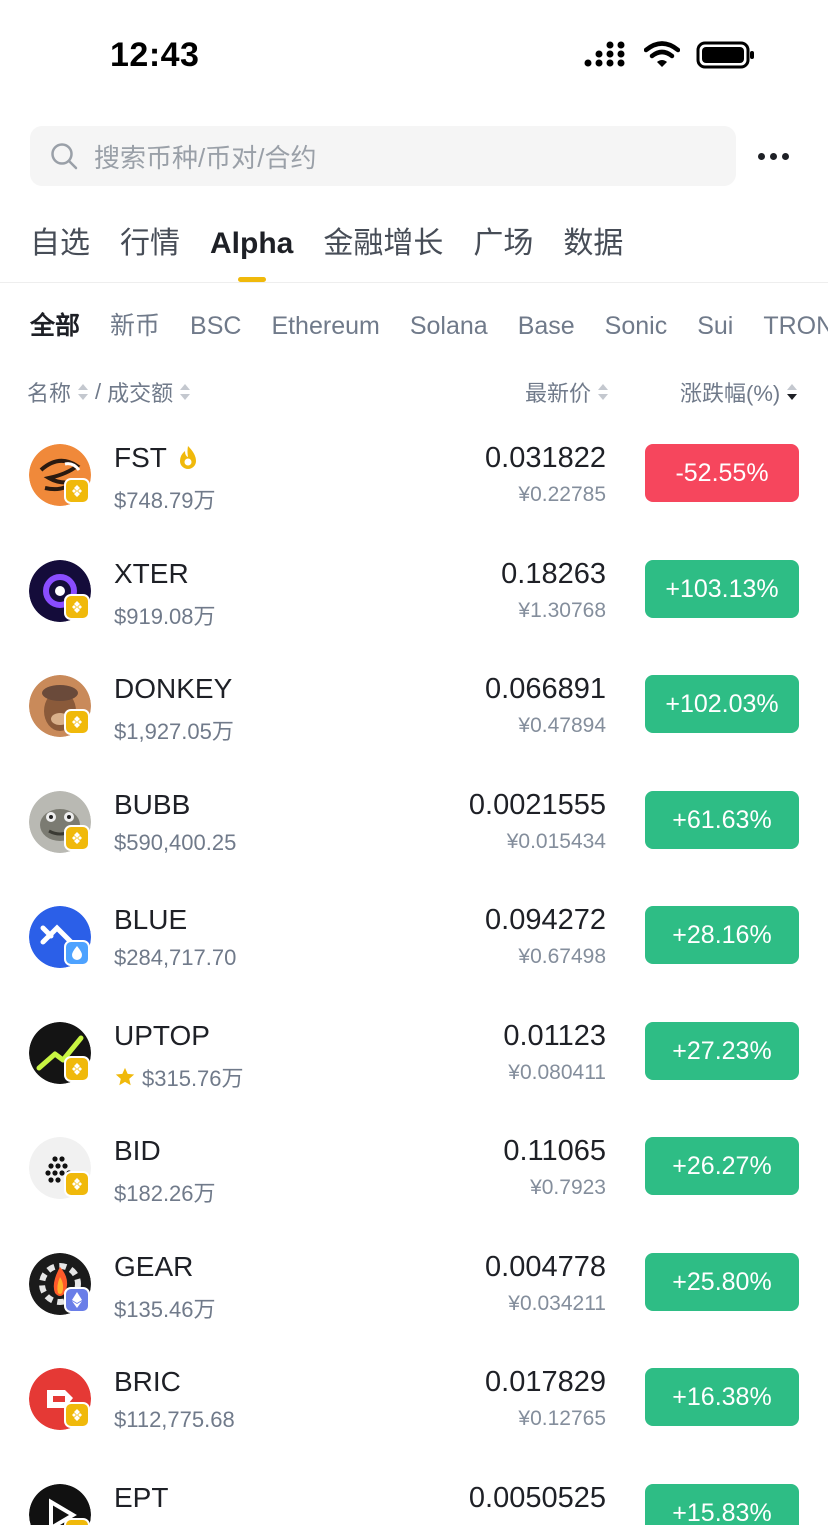 Image resolution: width=828 pixels, height=1525 pixels. Describe the element at coordinates (77, 953) in the screenshot. I see `sui-chain-icon` at that location.